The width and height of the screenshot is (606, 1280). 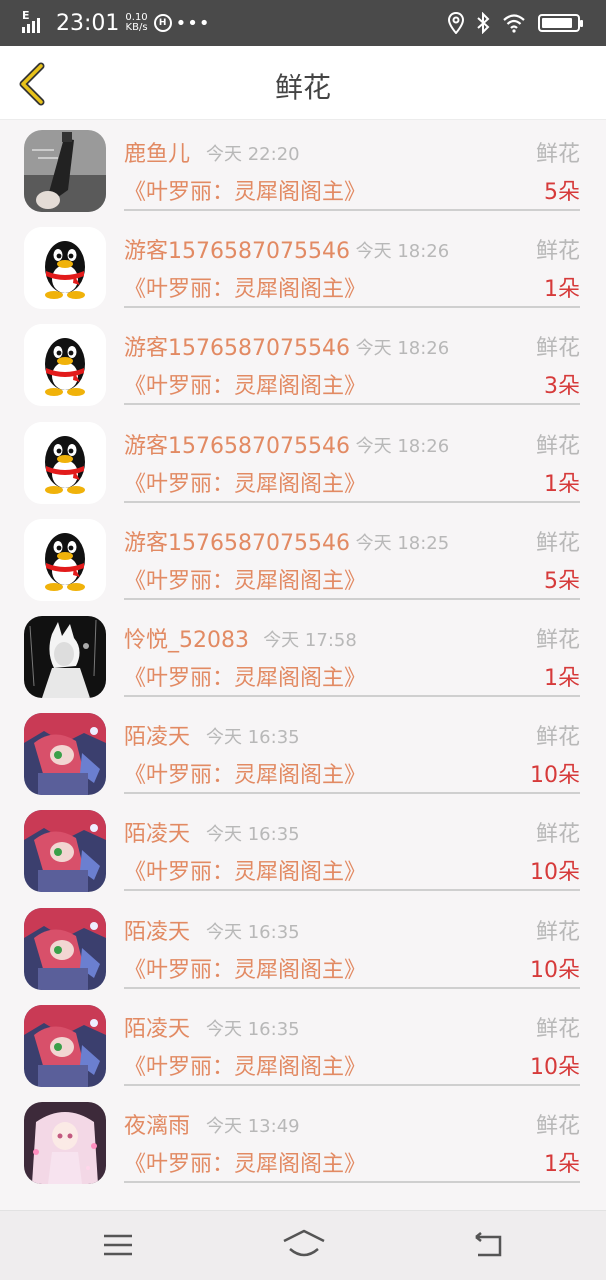 I want to click on wifi-icon, so click(x=514, y=23).